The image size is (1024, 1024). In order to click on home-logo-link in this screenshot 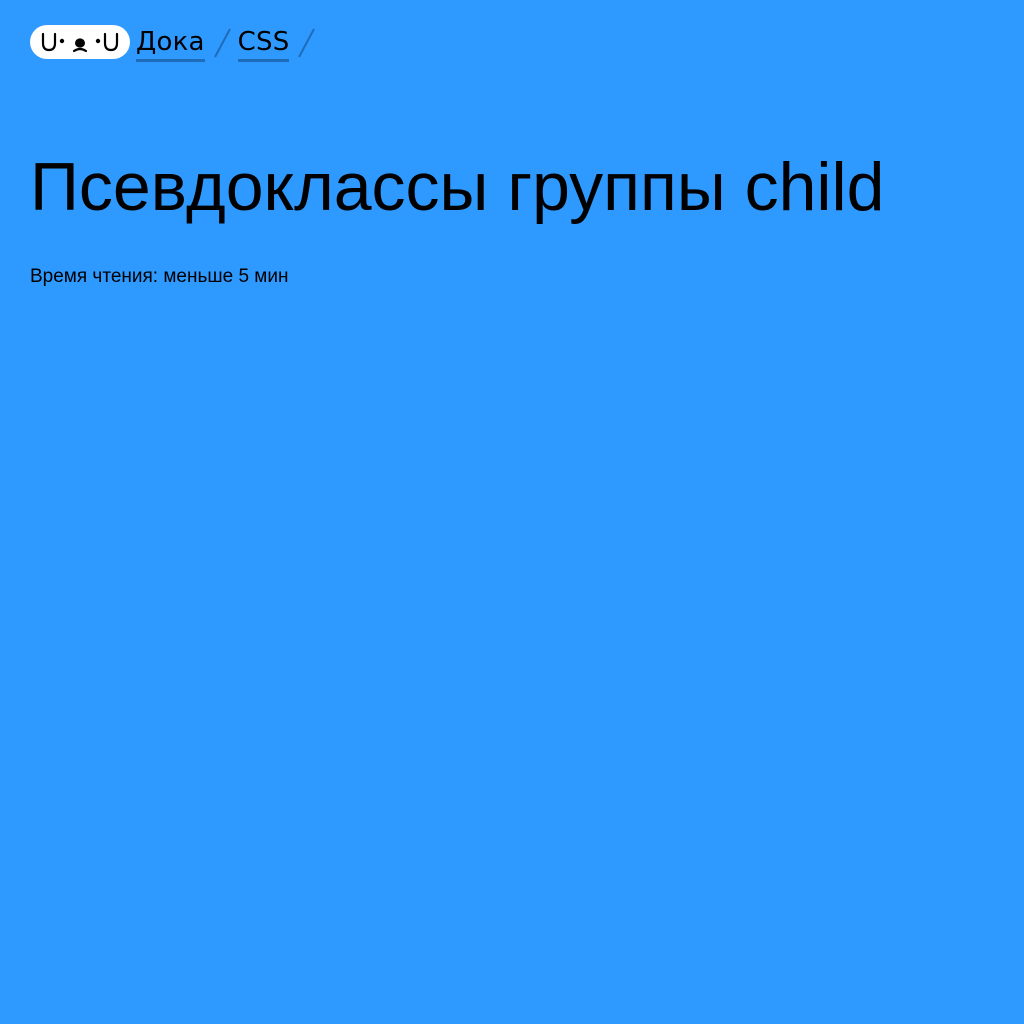, I will do `click(80, 42)`.